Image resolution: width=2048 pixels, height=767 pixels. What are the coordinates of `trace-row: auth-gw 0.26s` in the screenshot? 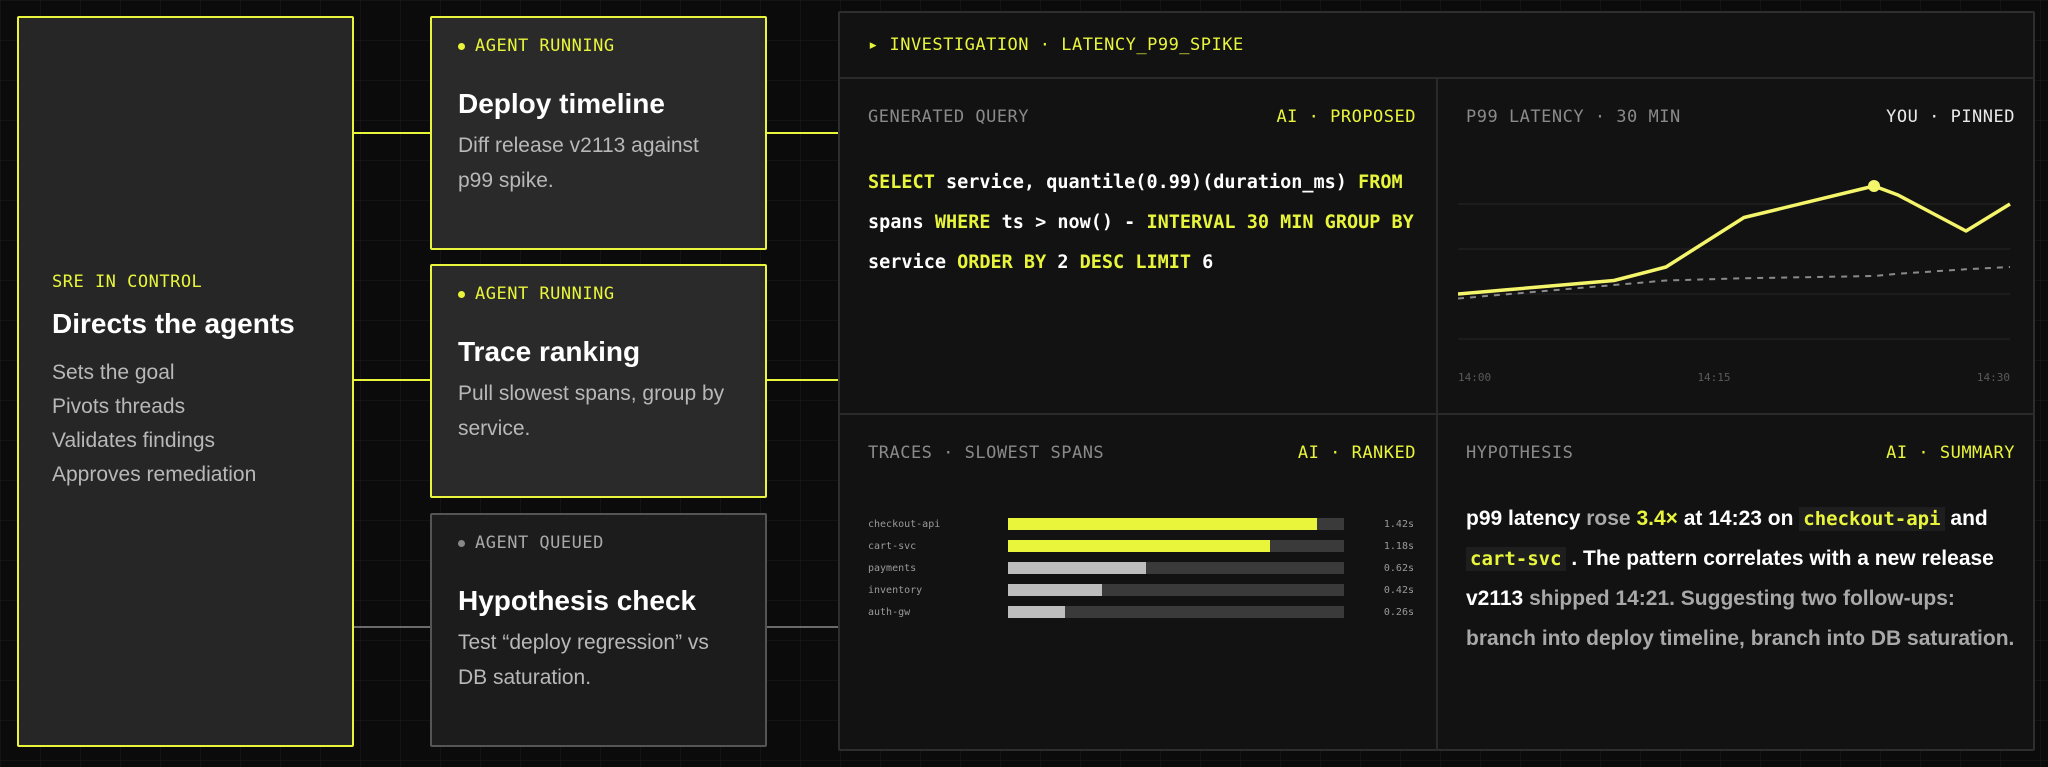 It's located at (1142, 612).